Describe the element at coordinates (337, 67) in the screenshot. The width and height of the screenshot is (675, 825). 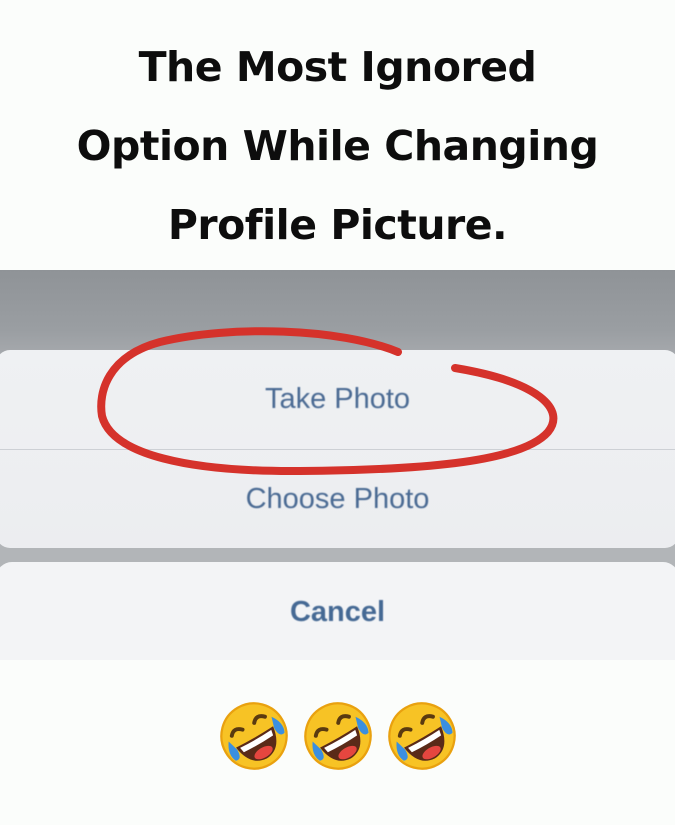
I see `caption-line-1: The Most Ignored` at that location.